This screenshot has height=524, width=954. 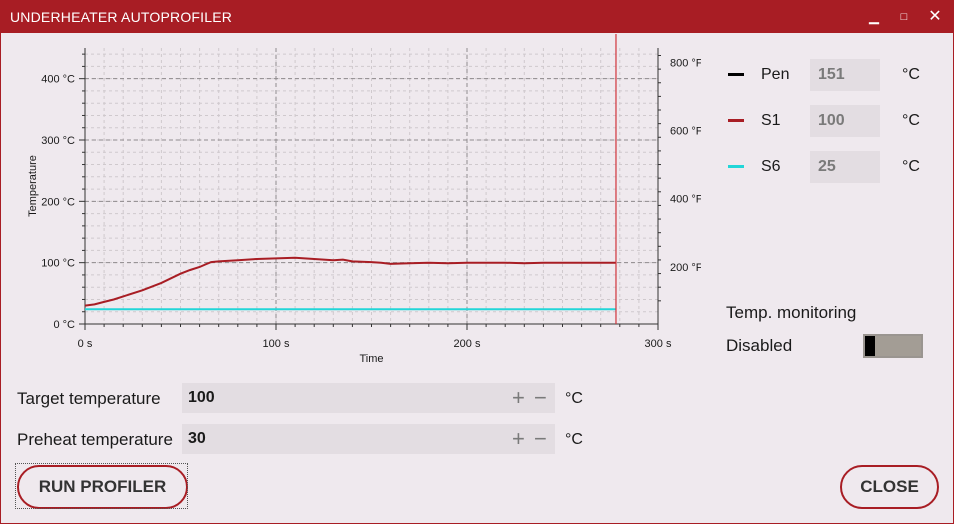 I want to click on target-minus-icon: −, so click(x=540, y=398).